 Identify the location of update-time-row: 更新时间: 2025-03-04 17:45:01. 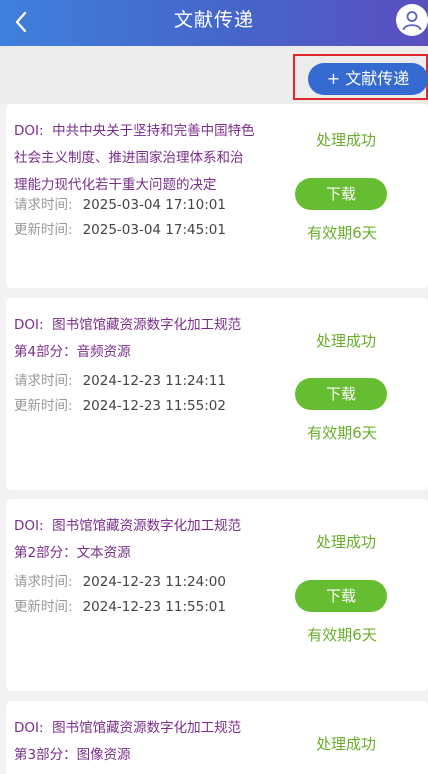
(120, 228).